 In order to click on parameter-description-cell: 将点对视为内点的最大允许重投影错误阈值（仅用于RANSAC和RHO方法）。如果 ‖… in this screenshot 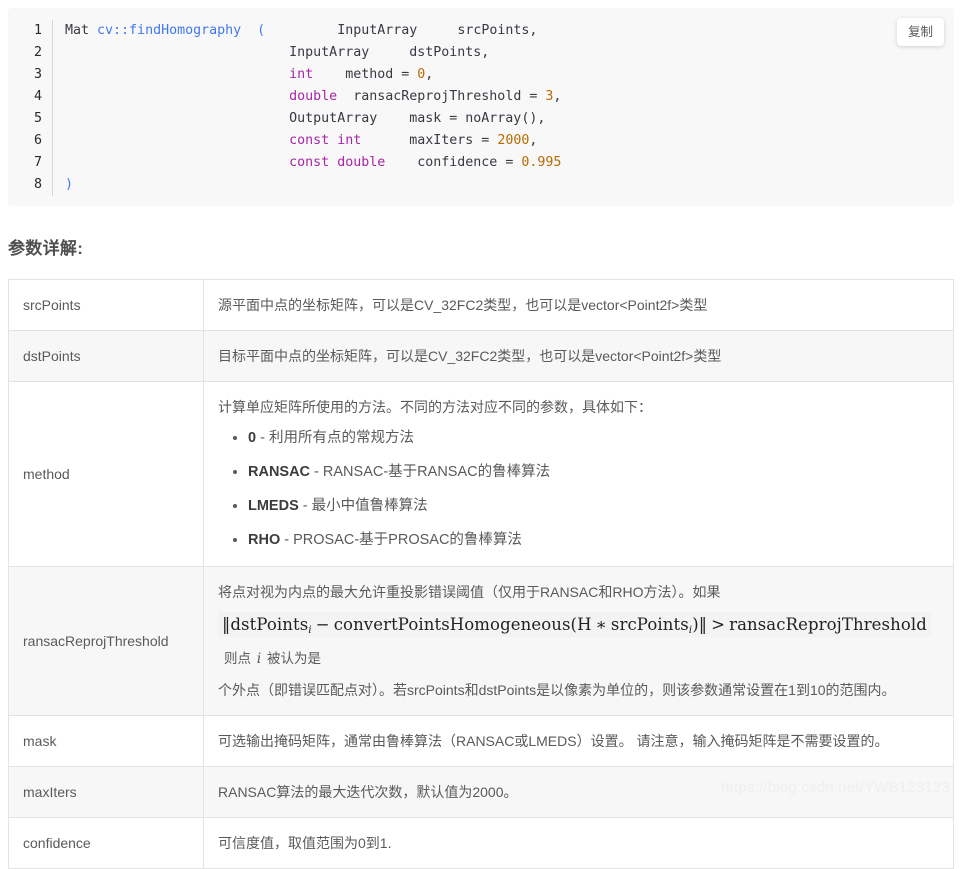, I will do `click(578, 641)`.